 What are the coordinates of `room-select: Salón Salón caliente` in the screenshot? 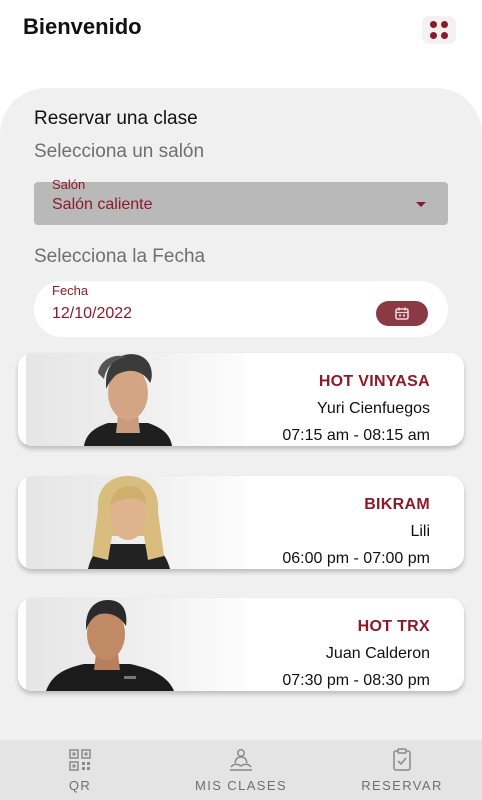 It's located at (241, 201).